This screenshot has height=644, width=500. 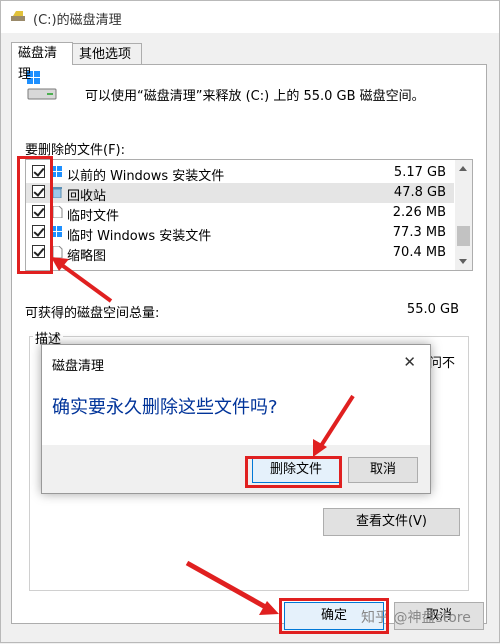 I want to click on tab-disk-cleanup: 磁盘清理, so click(x=42, y=62).